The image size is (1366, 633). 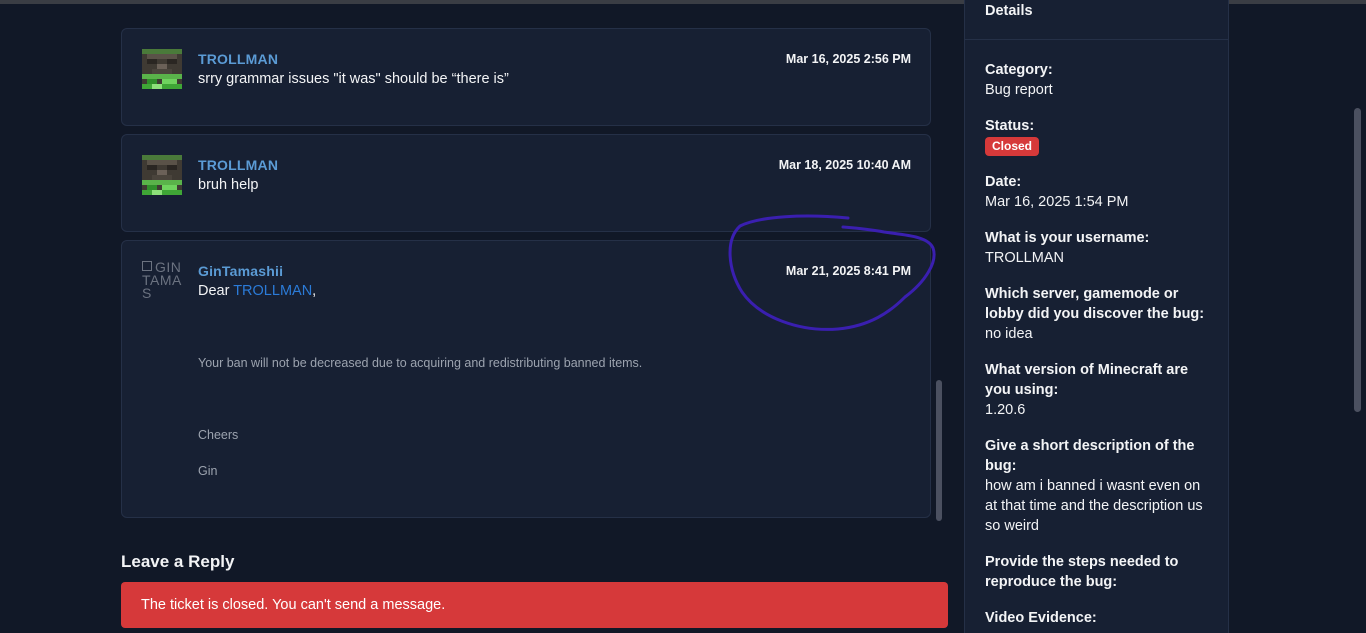 What do you see at coordinates (208, 471) in the screenshot?
I see `message-paragraph: Gin` at bounding box center [208, 471].